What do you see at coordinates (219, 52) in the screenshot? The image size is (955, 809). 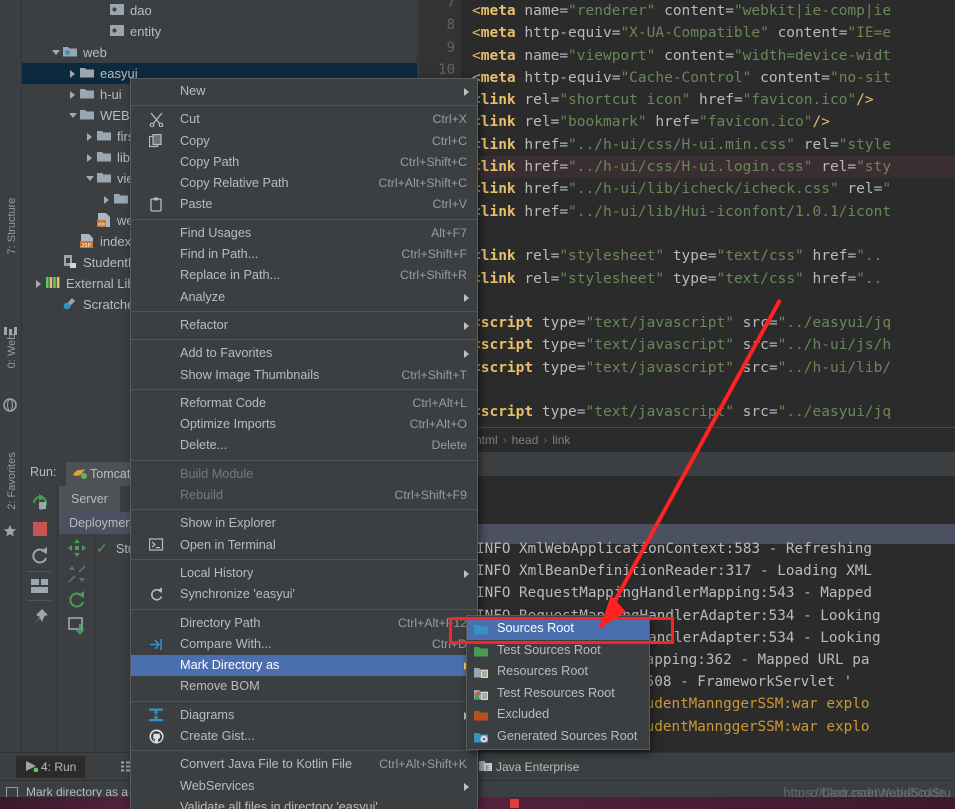 I see `tree-row: web` at bounding box center [219, 52].